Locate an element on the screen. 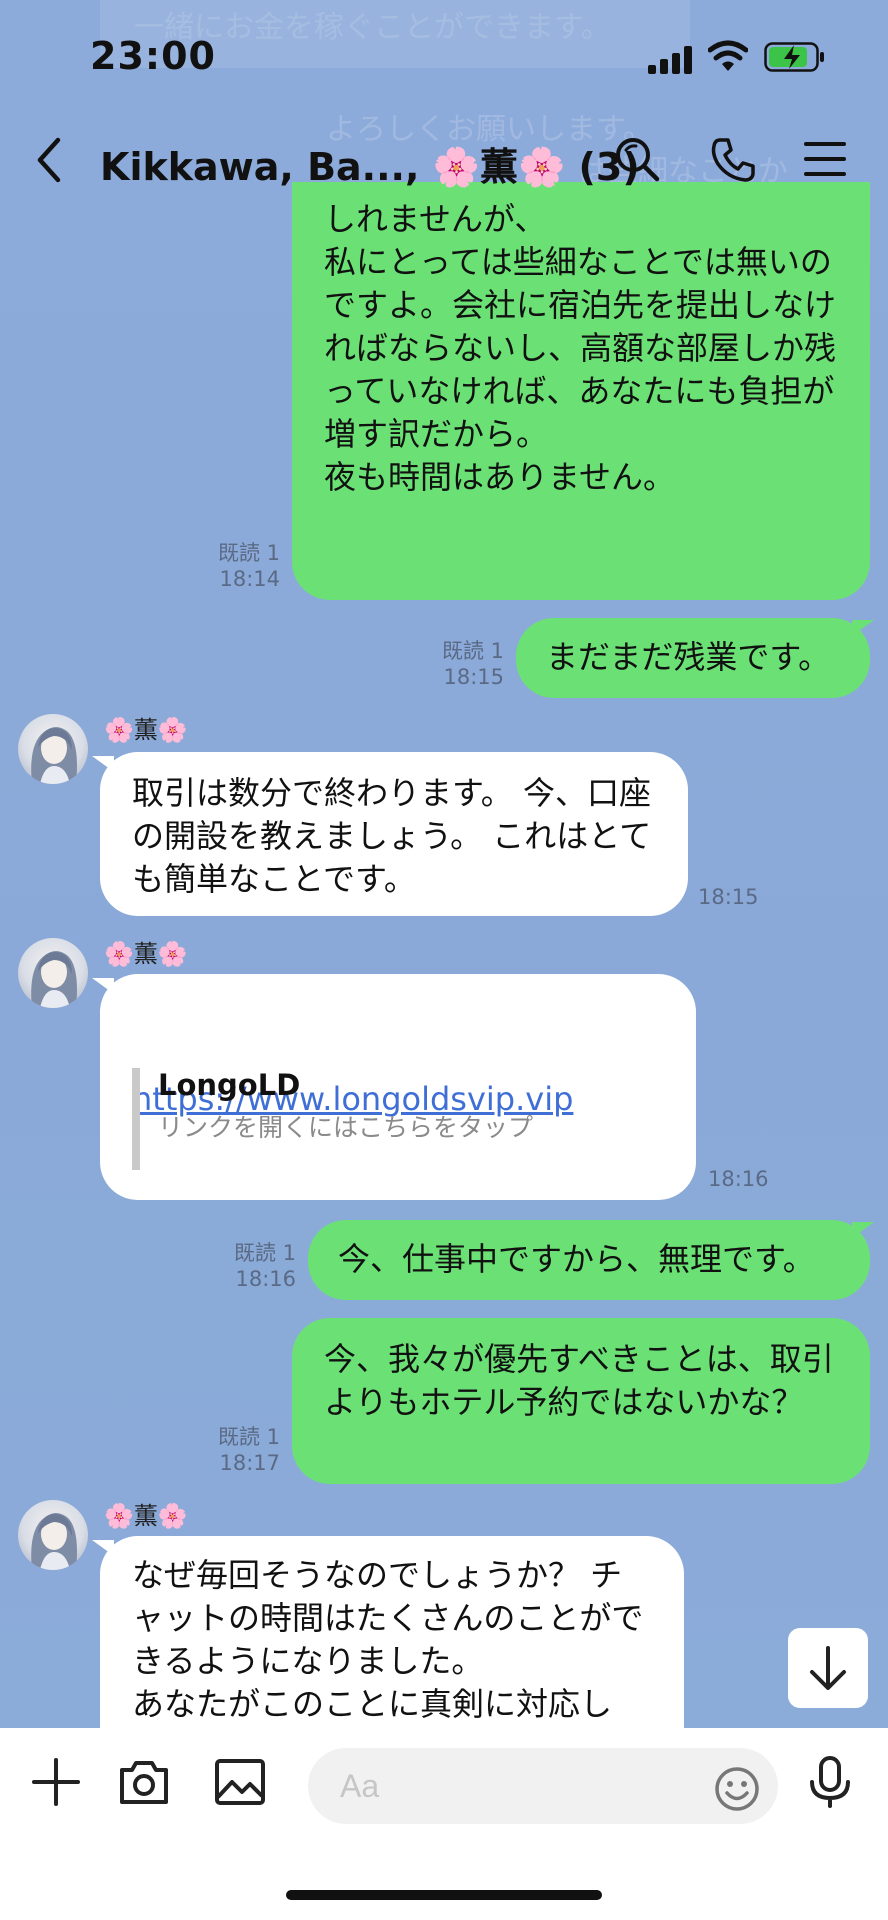 The image size is (888, 1920). chat-title: Kikkawa, Ba..., 🌸薫🌸 (3) is located at coordinates (370, 163).